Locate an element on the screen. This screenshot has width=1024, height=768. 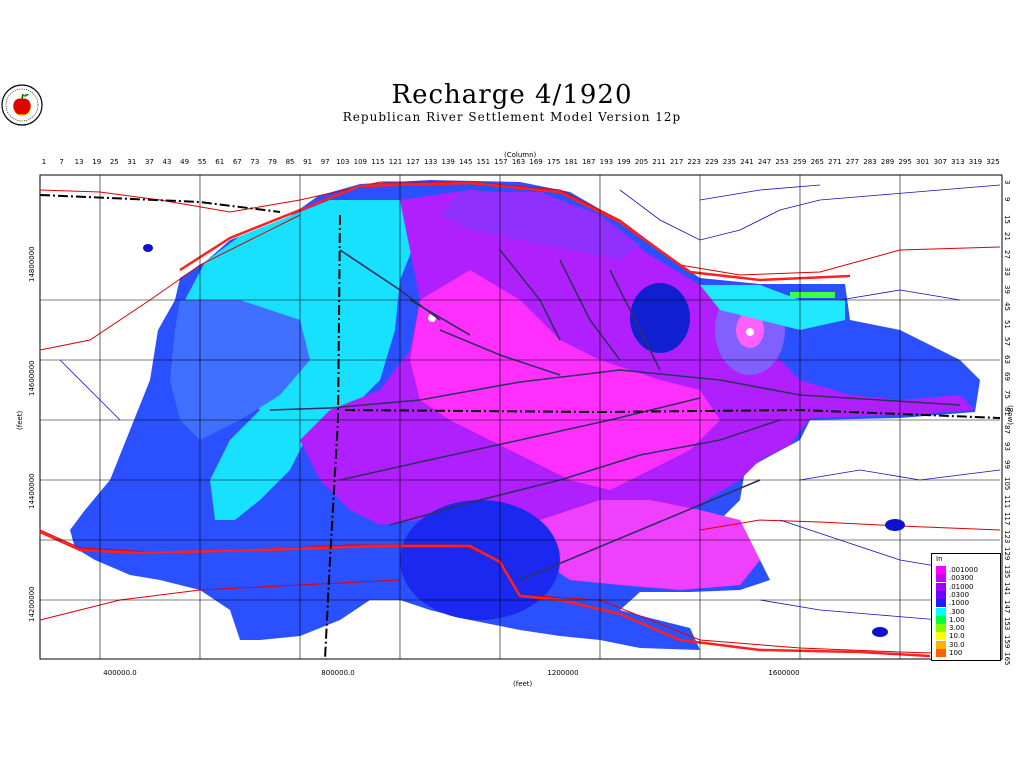
column-tick: 49 is located at coordinates (185, 162).